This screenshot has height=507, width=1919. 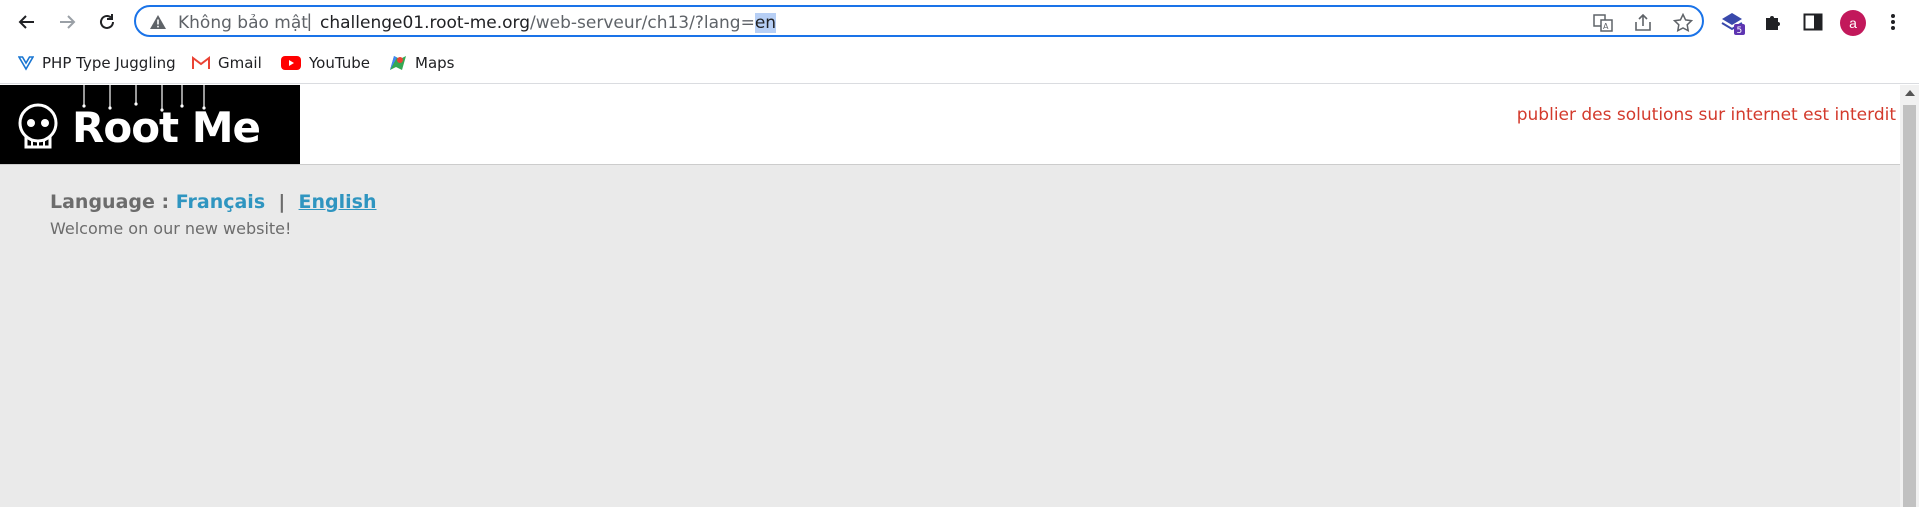 What do you see at coordinates (243, 23) in the screenshot?
I see `security-status: Không bảo mật` at bounding box center [243, 23].